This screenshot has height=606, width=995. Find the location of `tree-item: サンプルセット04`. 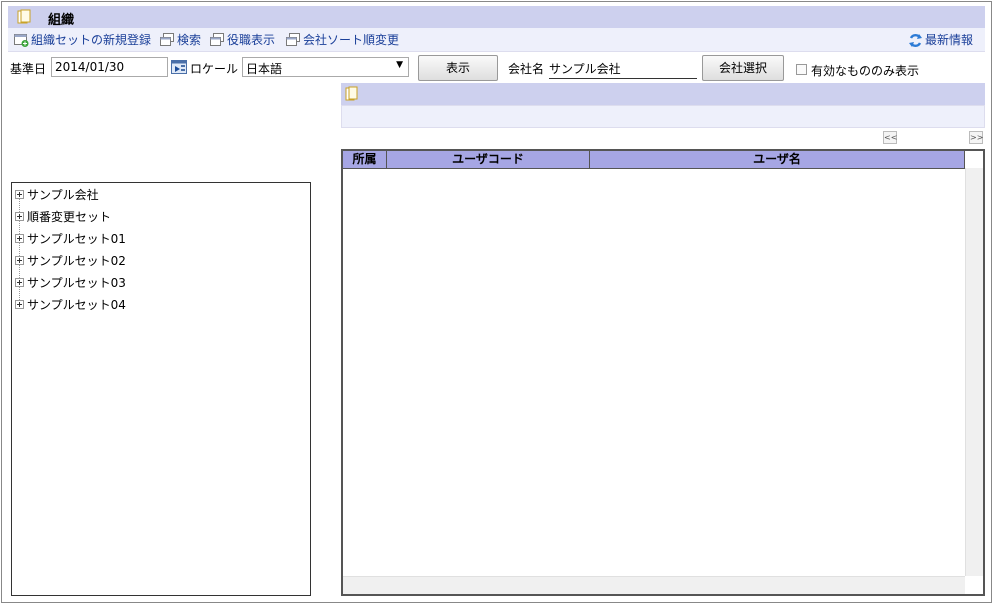

tree-item: サンプルセット04 is located at coordinates (70, 304).